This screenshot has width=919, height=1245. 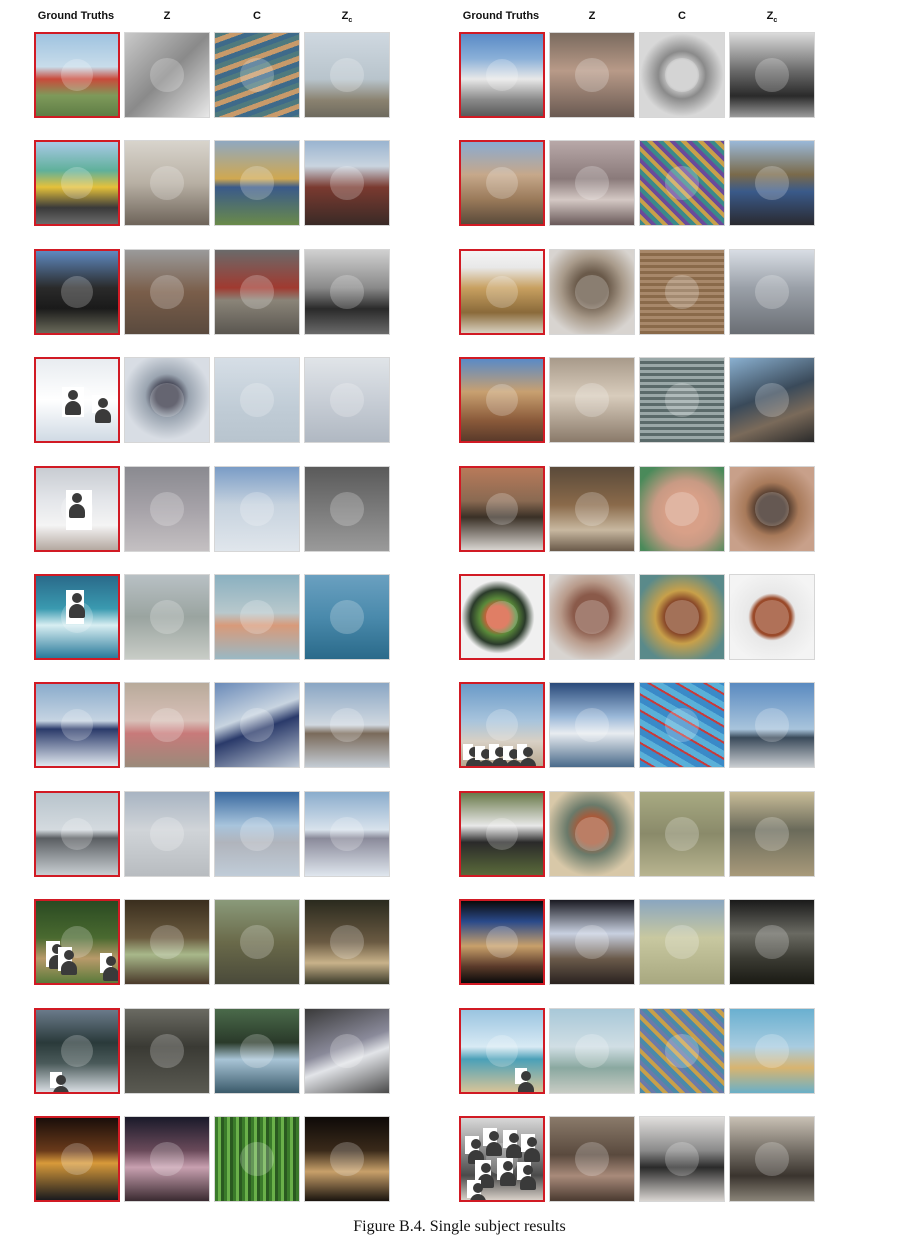 What do you see at coordinates (772, 17) in the screenshot?
I see `header-zc: Zc` at bounding box center [772, 17].